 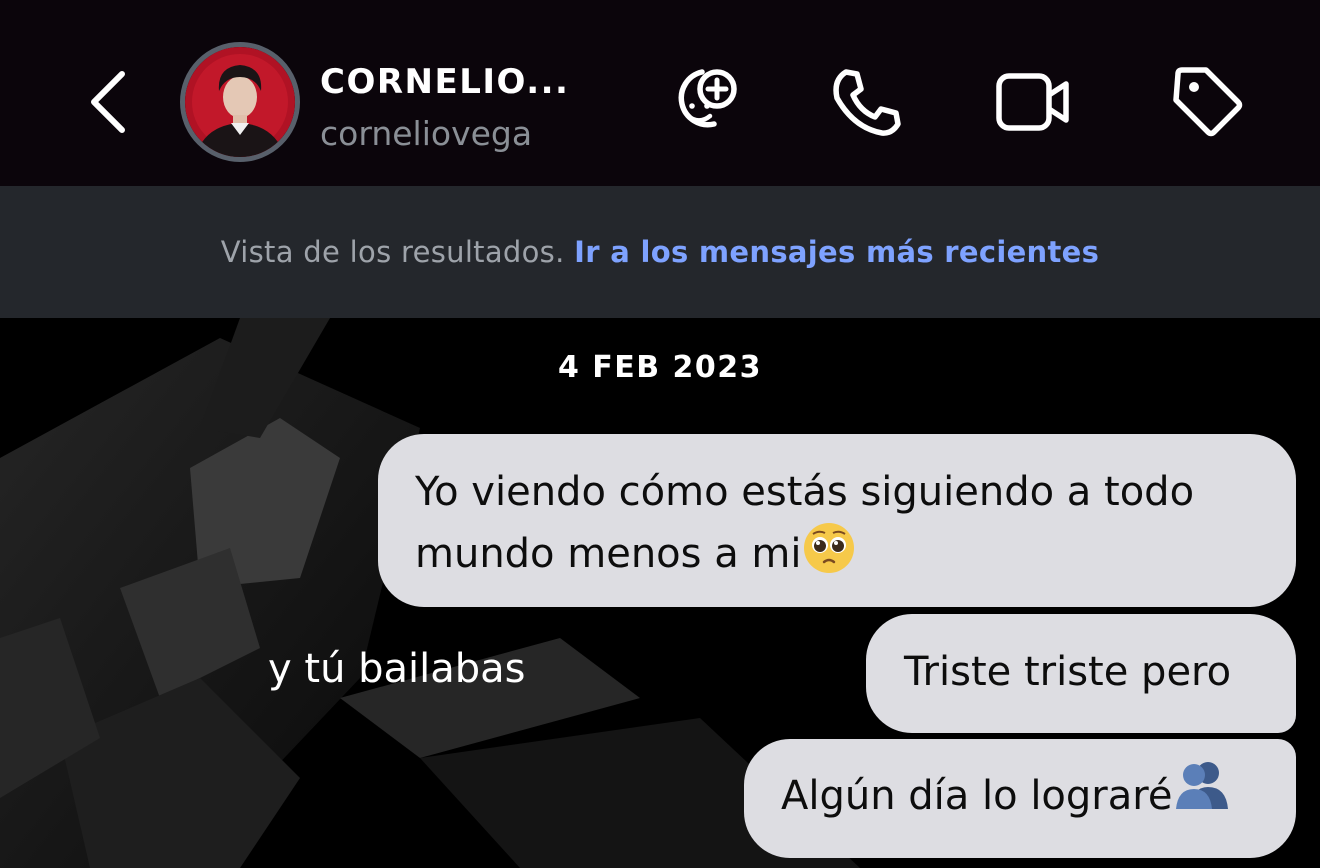 I want to click on message-incoming: y tú bailabas, so click(x=397, y=669).